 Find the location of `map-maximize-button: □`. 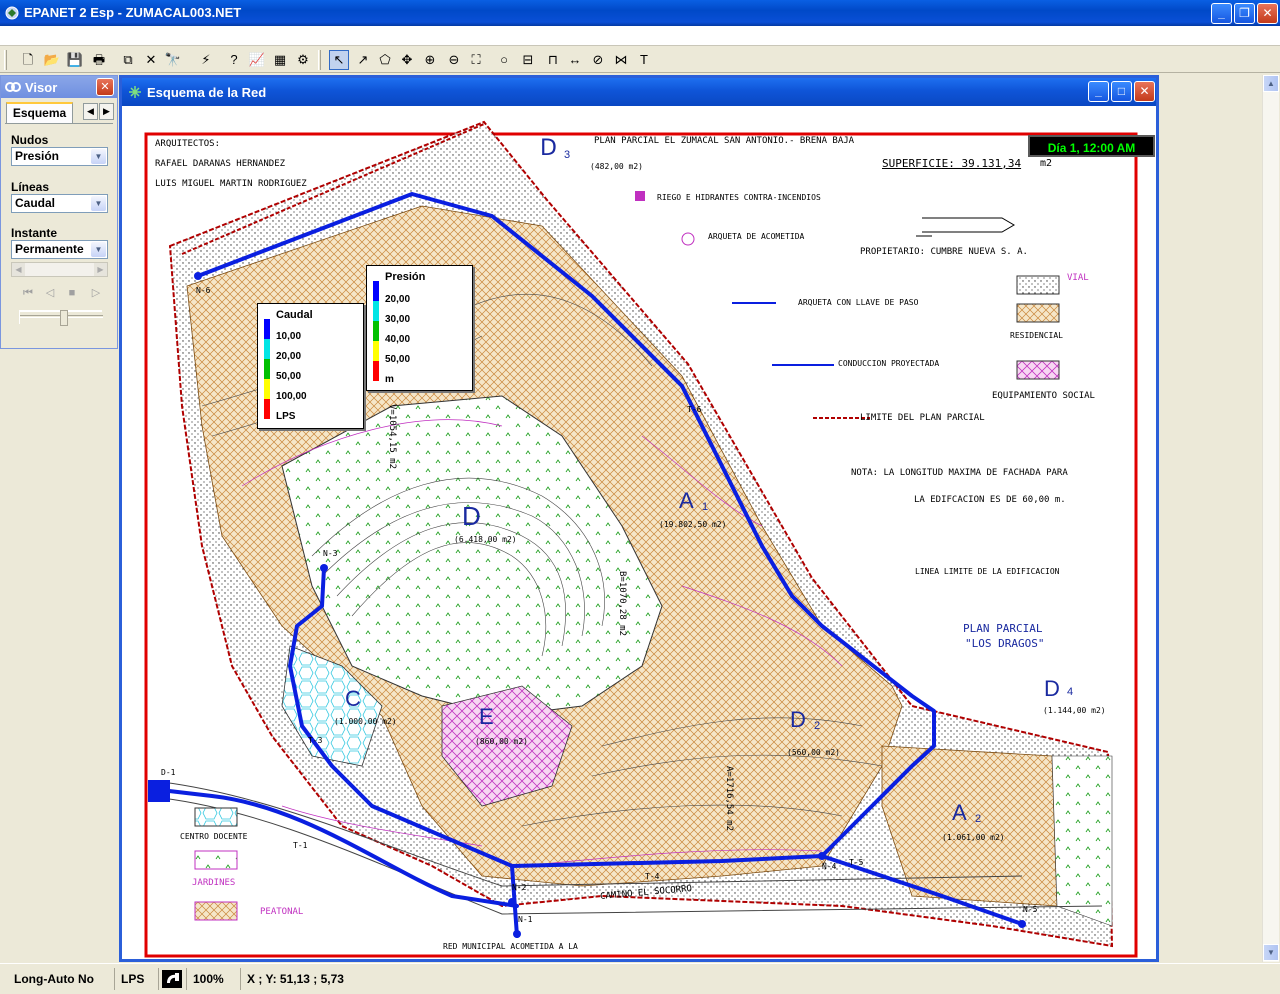

map-maximize-button: □ is located at coordinates (1121, 91).